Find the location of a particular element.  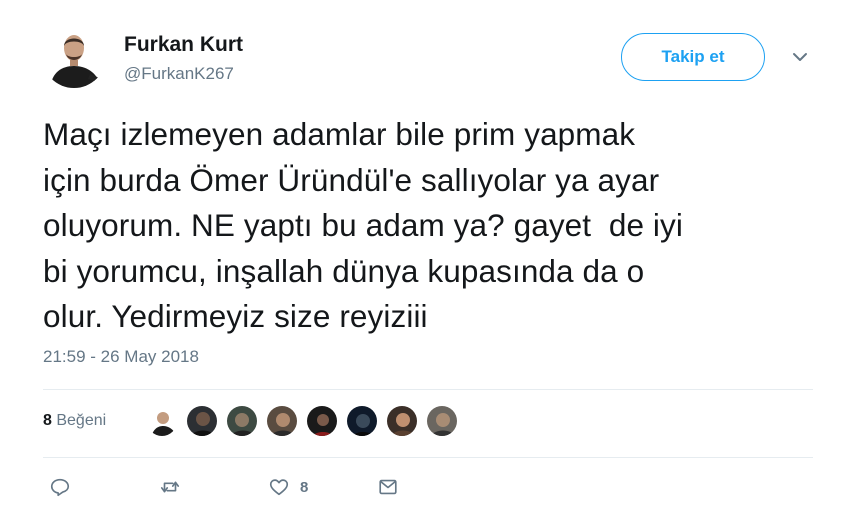

author-handle: @FurkanK267 is located at coordinates (179, 74).